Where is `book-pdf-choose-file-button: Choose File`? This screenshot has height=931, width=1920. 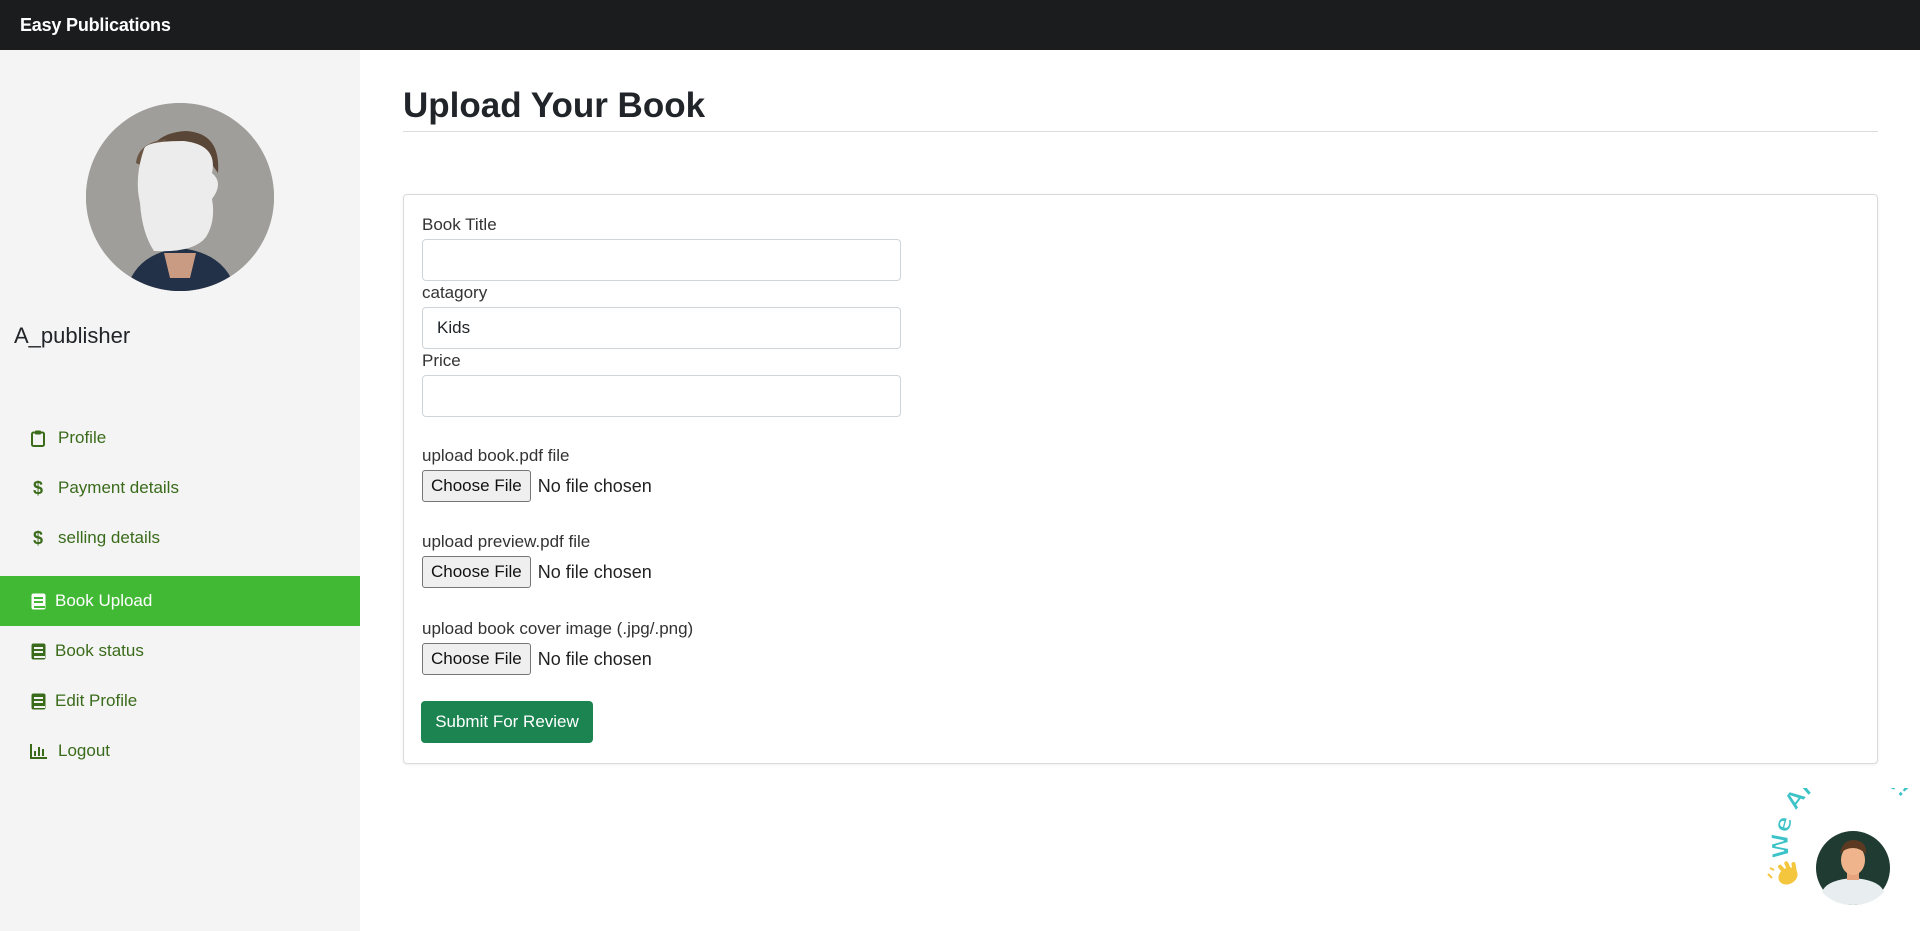
book-pdf-choose-file-button: Choose File is located at coordinates (476, 486).